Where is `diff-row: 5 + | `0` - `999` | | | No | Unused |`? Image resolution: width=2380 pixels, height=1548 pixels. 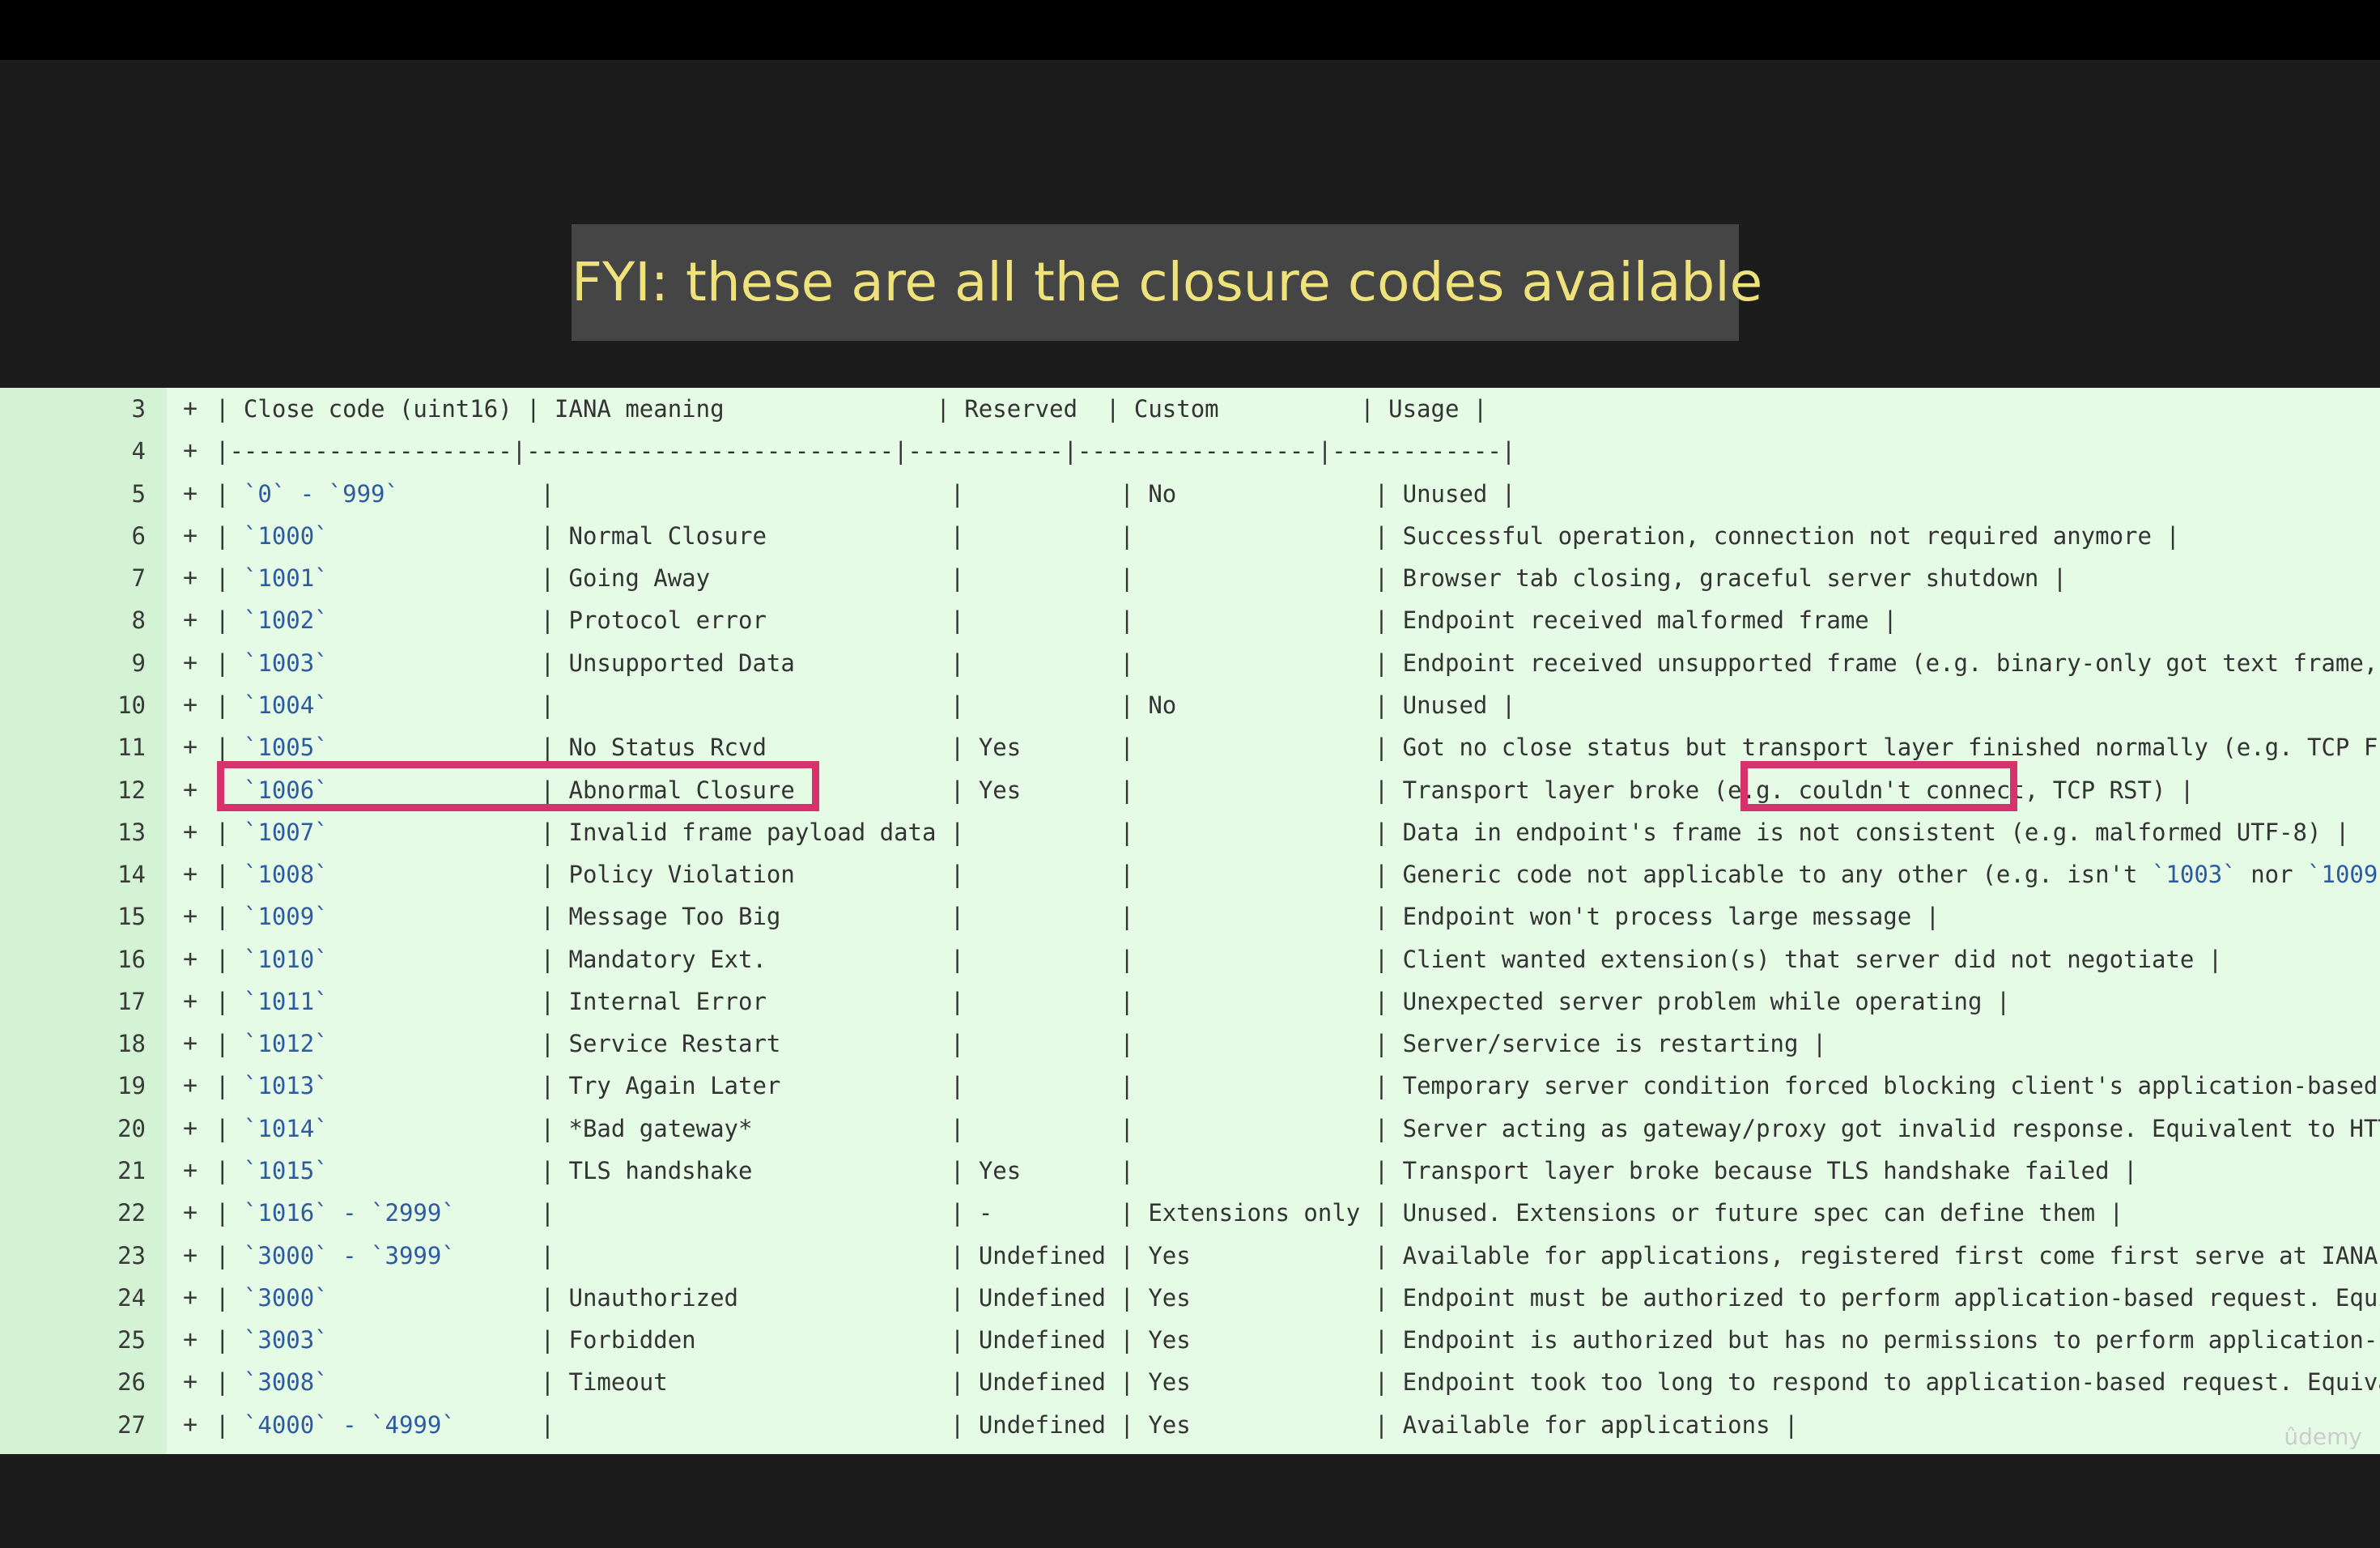 diff-row: 5 + | `0` - `999` | | | No | Unused | is located at coordinates (1190, 494).